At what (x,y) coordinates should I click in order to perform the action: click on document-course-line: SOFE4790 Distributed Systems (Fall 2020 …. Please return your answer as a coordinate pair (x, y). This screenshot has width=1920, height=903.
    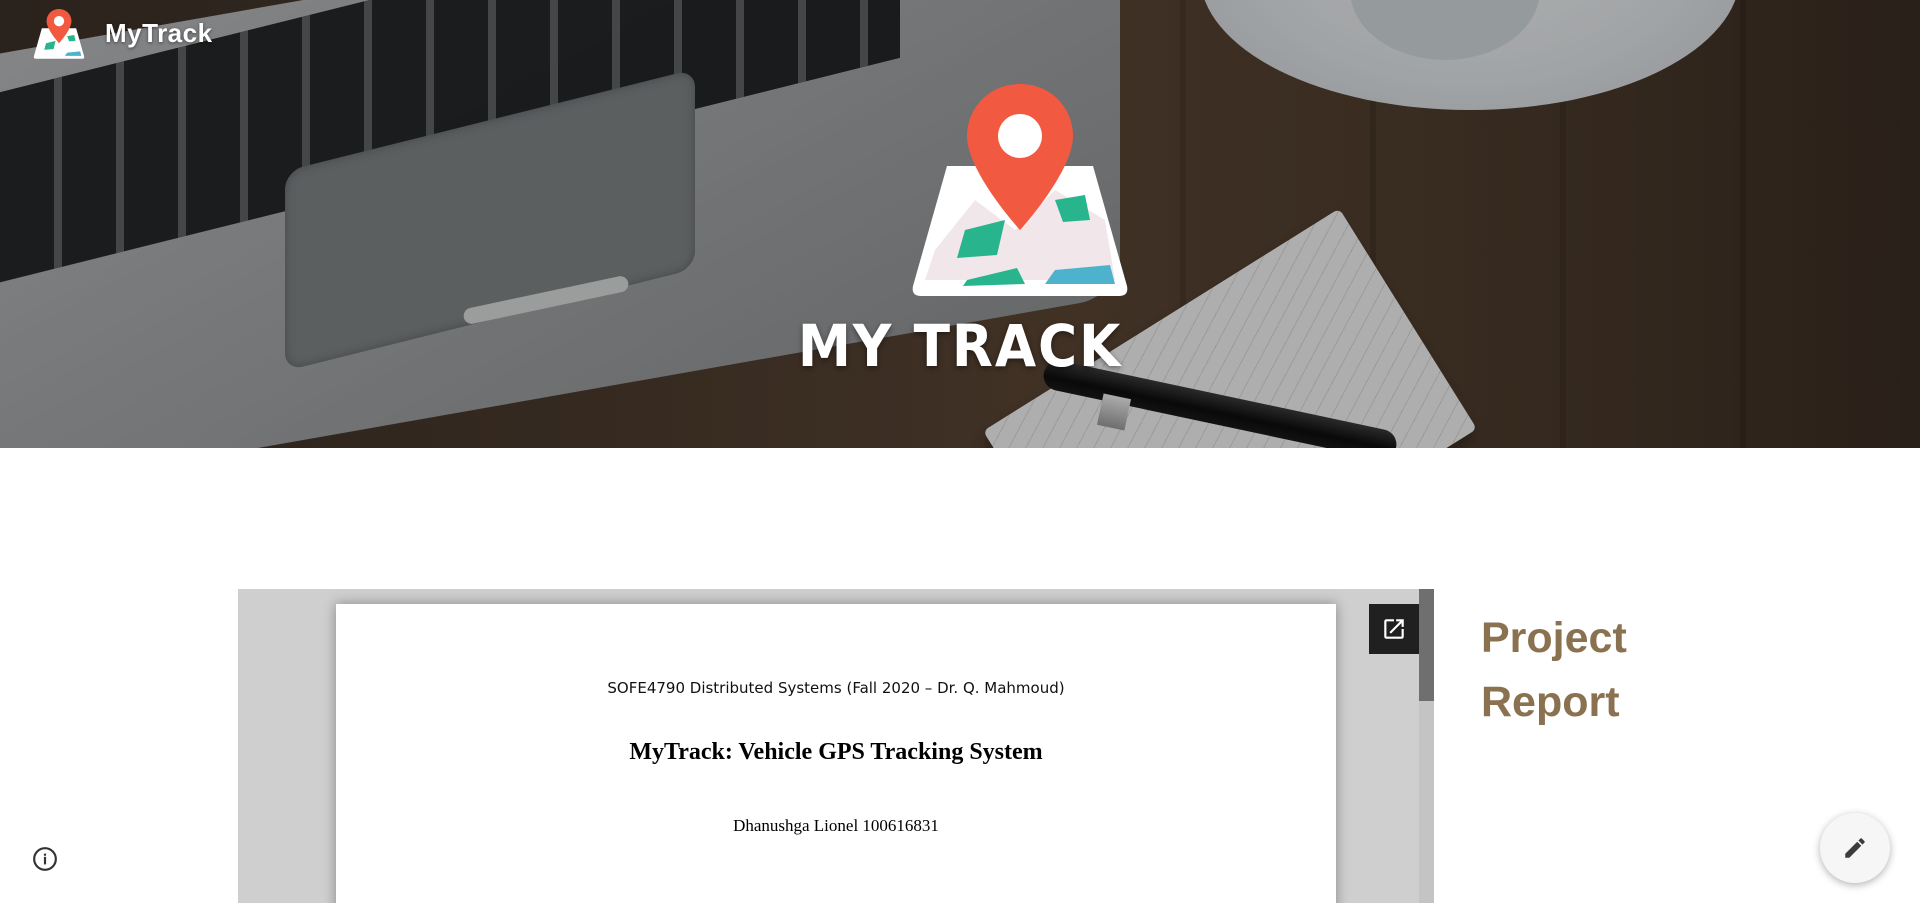
    Looking at the image, I should click on (836, 688).